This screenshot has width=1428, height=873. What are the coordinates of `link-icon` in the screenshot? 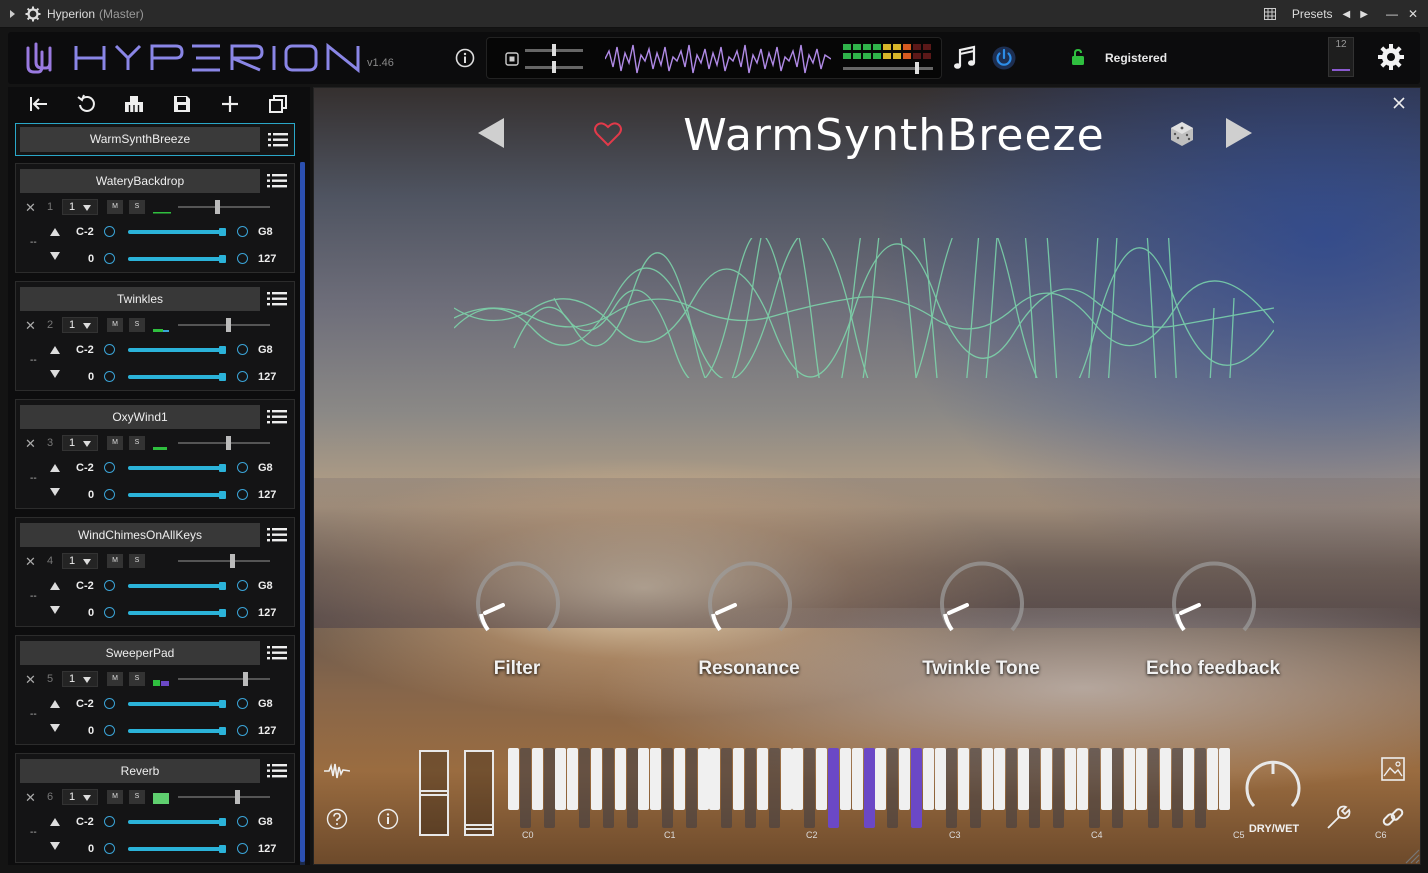 It's located at (1393, 817).